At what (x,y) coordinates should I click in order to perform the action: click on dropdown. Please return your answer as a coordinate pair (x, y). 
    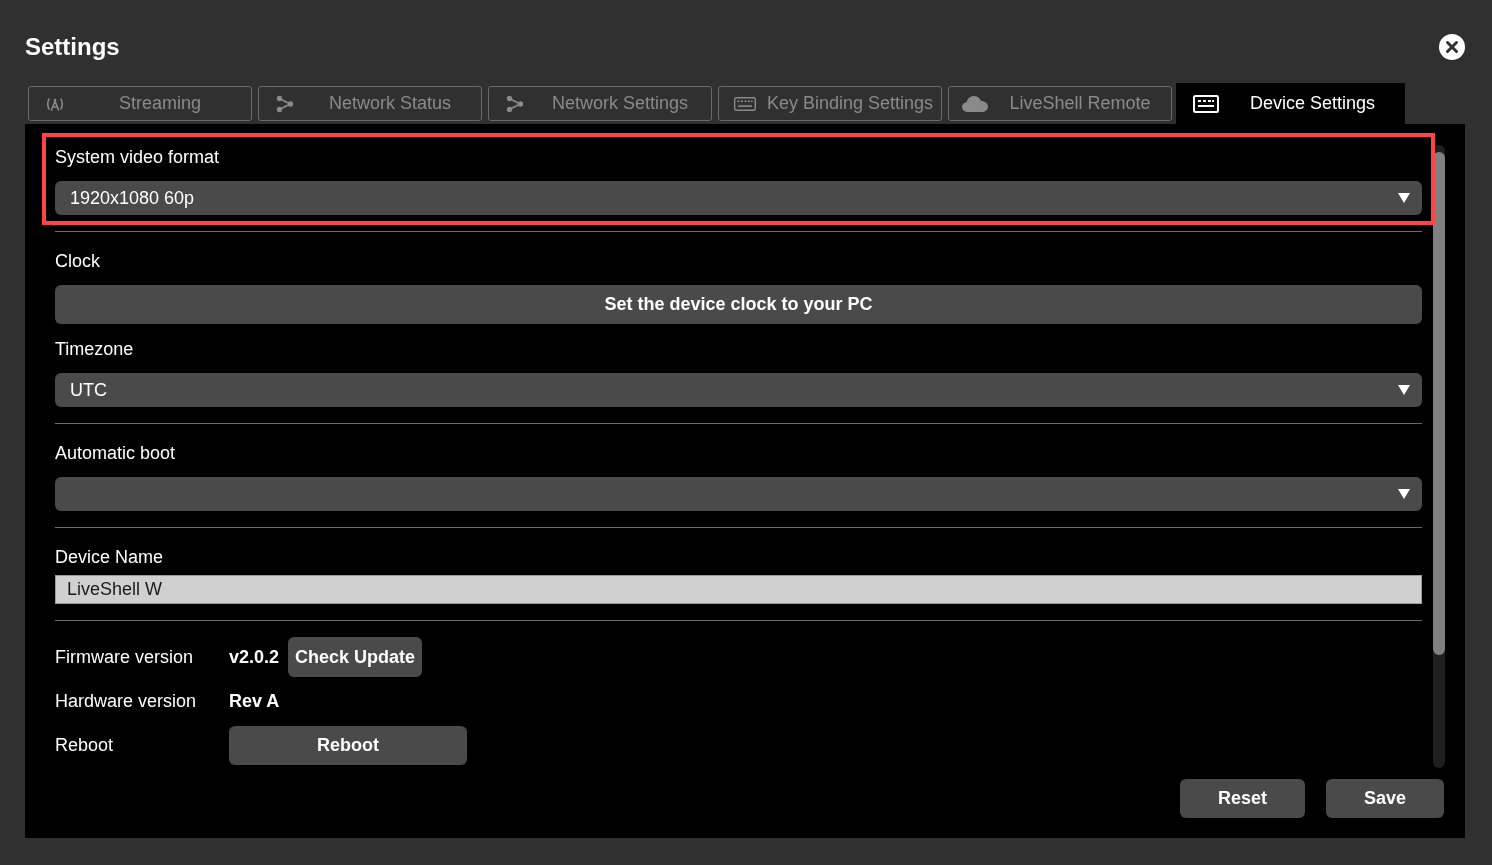
    Looking at the image, I should click on (738, 494).